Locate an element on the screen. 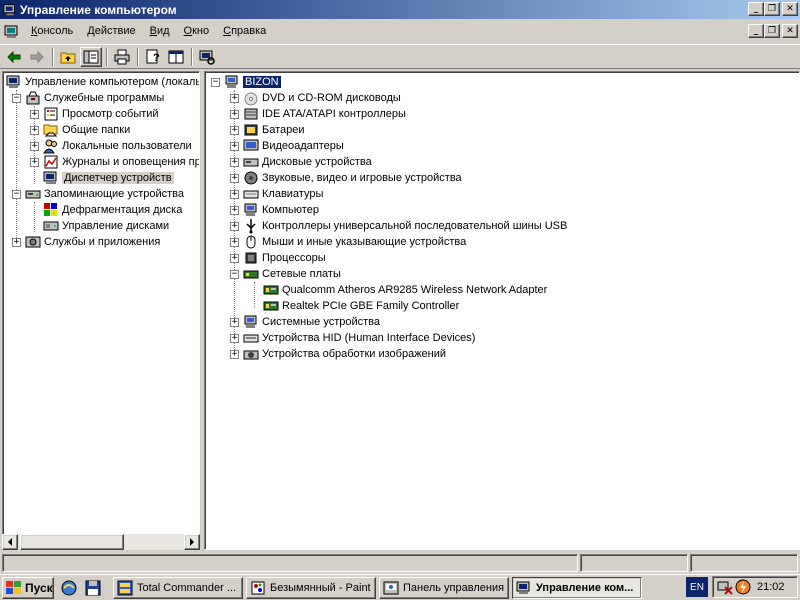  device-category-sound: + Звуковые, видео и игровые устройства is located at coordinates (346, 178).